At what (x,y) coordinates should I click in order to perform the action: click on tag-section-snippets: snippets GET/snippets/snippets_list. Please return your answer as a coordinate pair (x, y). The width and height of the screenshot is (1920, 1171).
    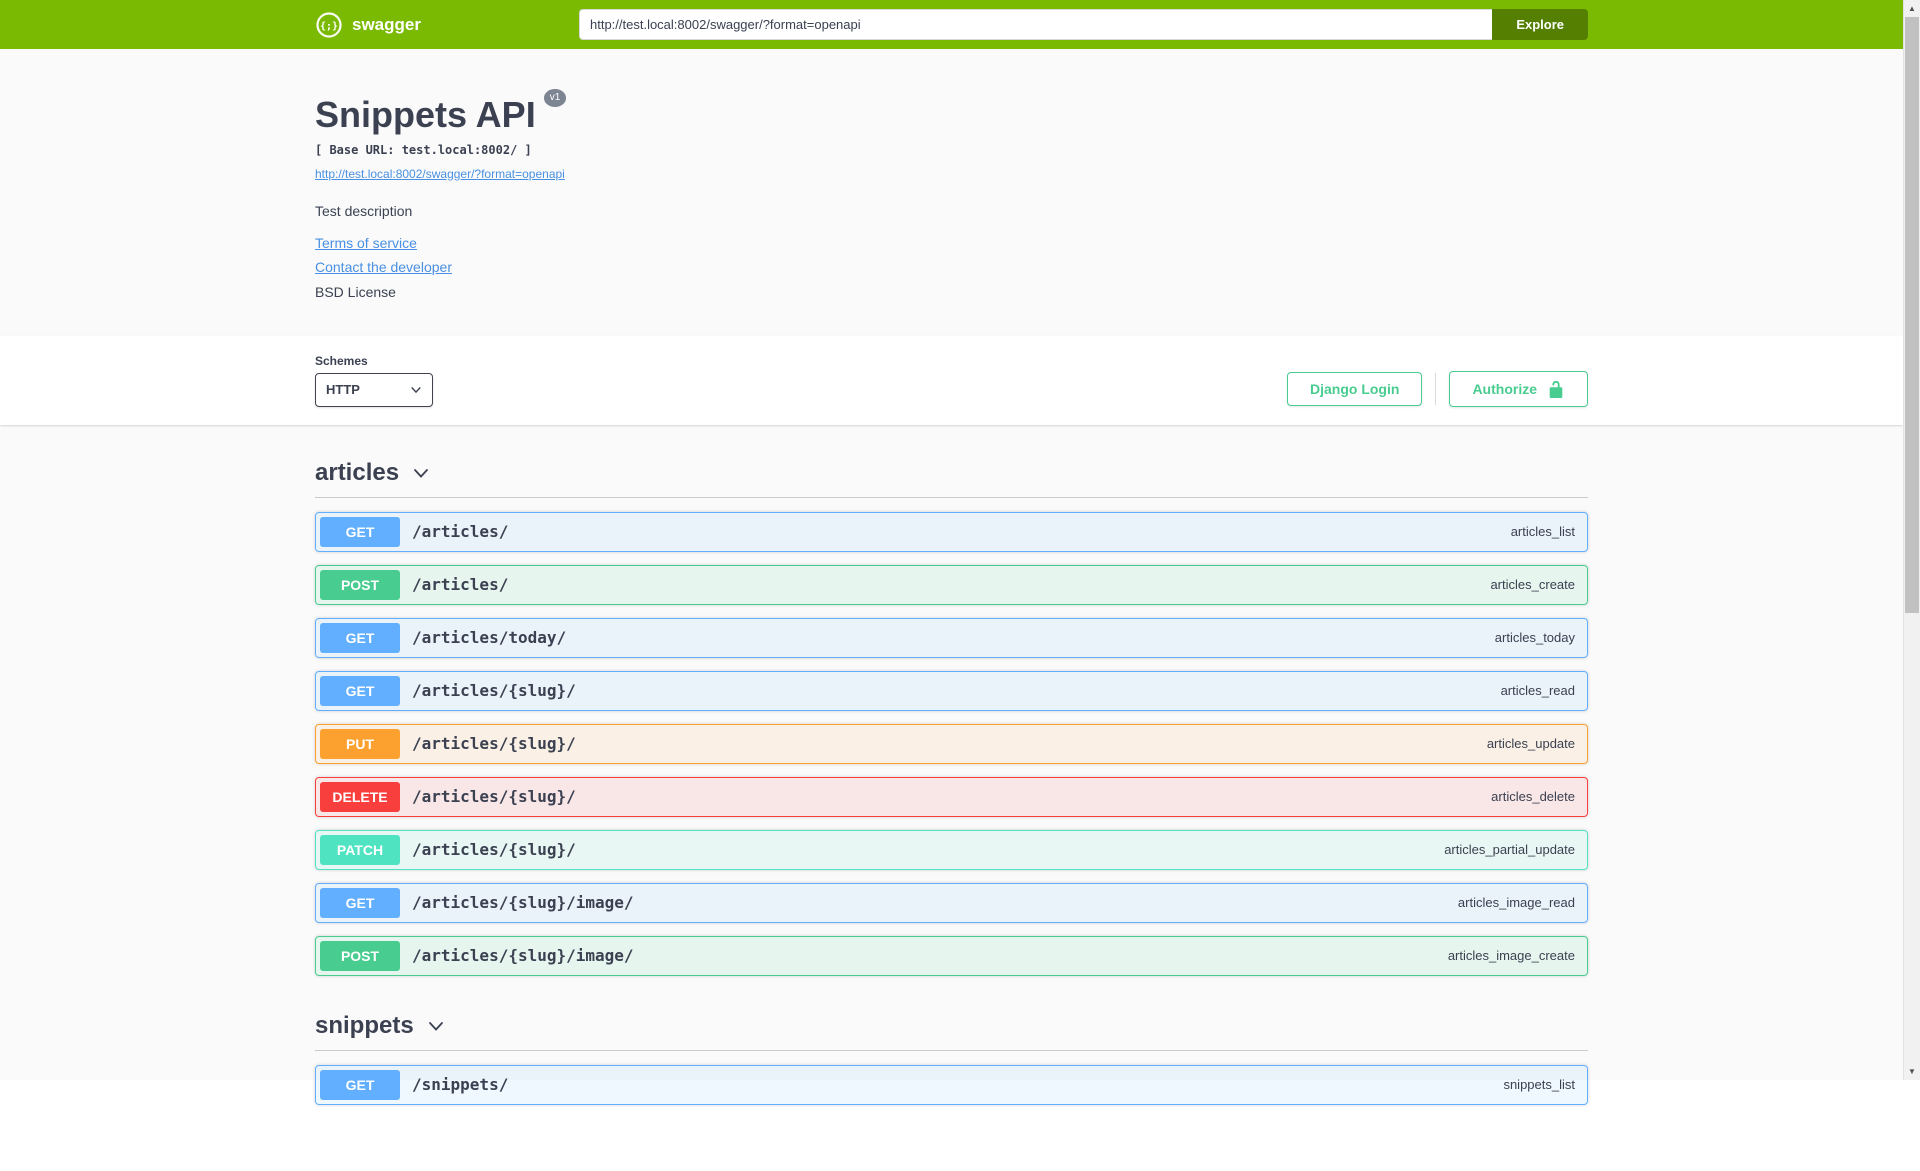
    Looking at the image, I should click on (951, 1053).